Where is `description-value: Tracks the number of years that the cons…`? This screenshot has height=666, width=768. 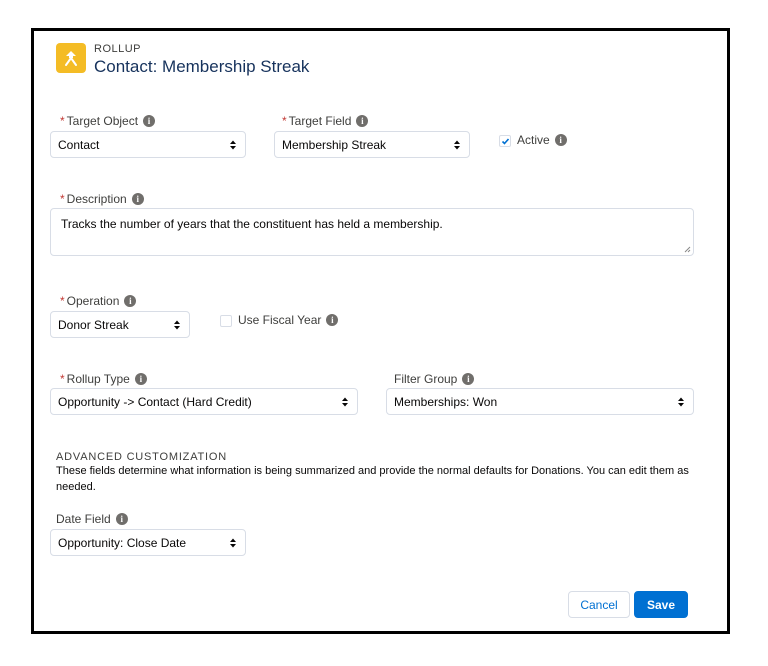 description-value: Tracks the number of years that the cons… is located at coordinates (252, 224).